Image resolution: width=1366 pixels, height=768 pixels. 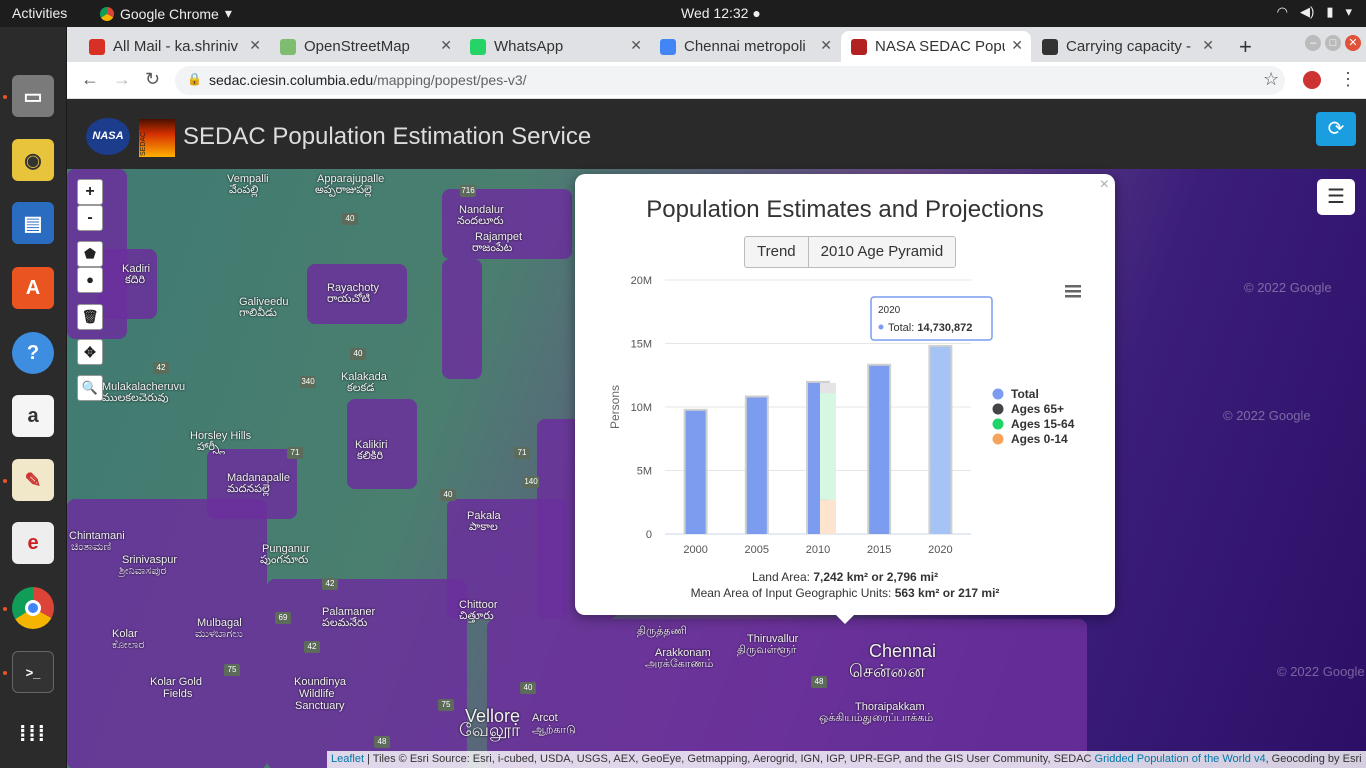 I want to click on tab-2: WhatsApp ✕, so click(x=555, y=46).